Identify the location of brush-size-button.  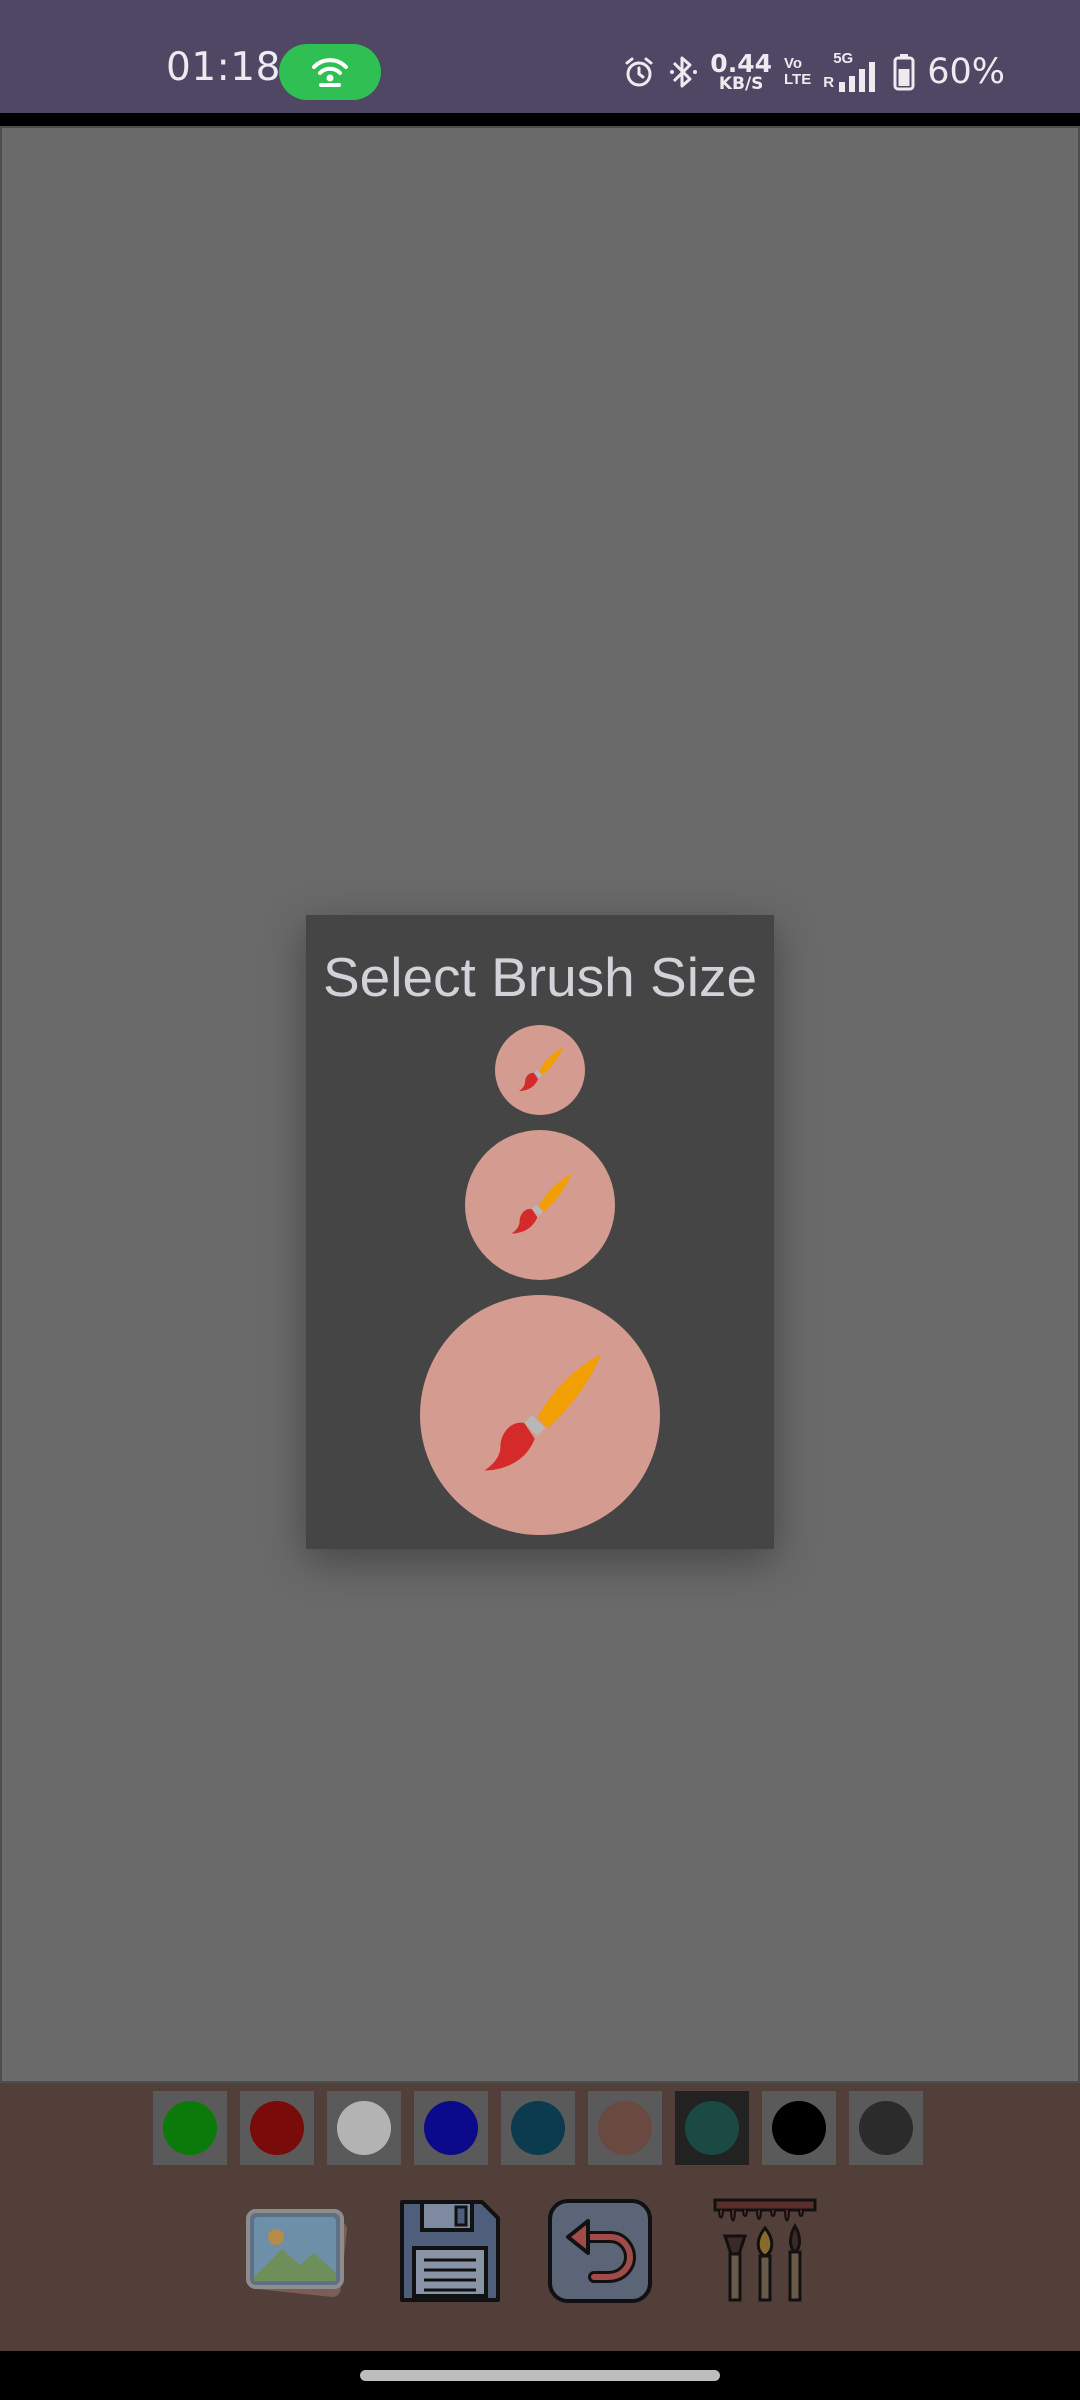
(765, 2251).